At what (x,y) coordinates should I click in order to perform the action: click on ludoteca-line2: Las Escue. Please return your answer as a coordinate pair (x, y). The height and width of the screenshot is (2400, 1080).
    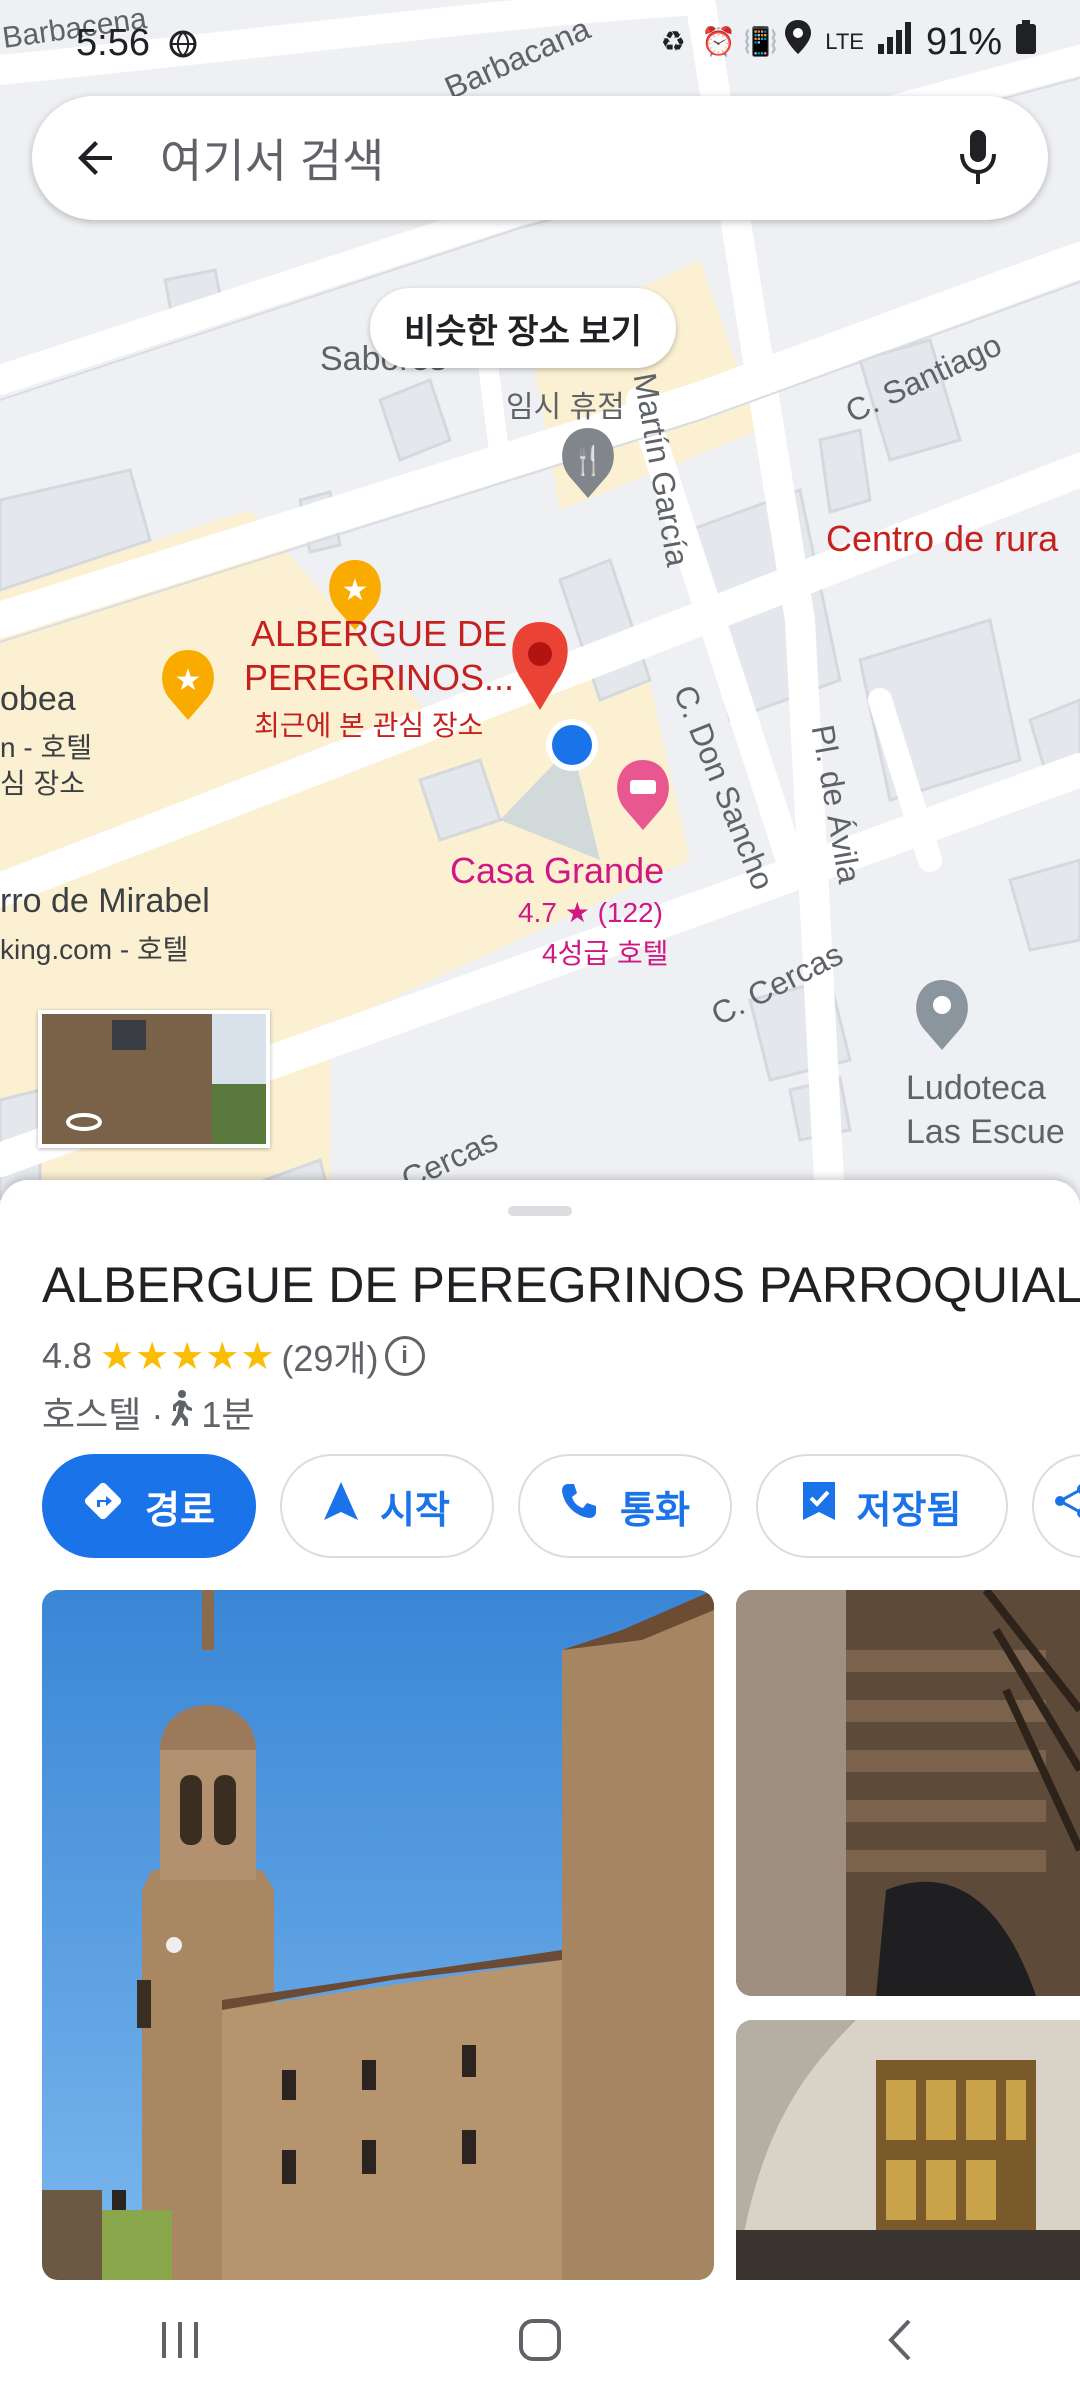
    Looking at the image, I should click on (985, 1132).